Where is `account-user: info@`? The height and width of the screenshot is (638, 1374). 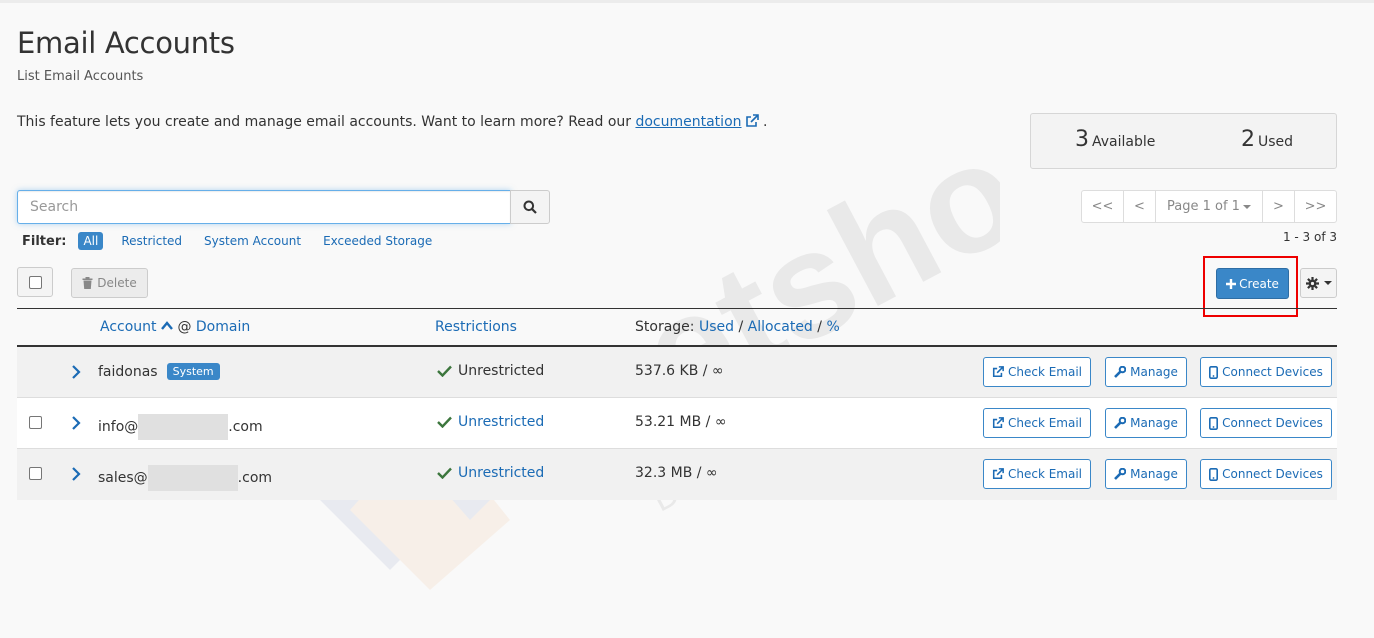
account-user: info@ is located at coordinates (118, 427).